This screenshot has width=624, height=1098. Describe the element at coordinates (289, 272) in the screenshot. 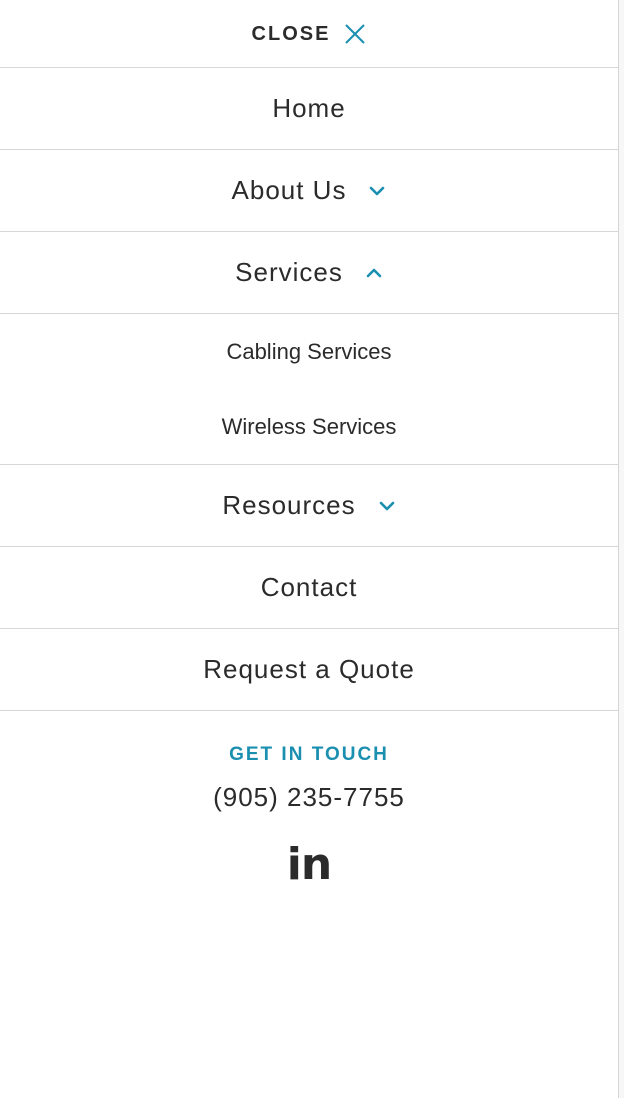

I see `nav-label-services: Services` at that location.